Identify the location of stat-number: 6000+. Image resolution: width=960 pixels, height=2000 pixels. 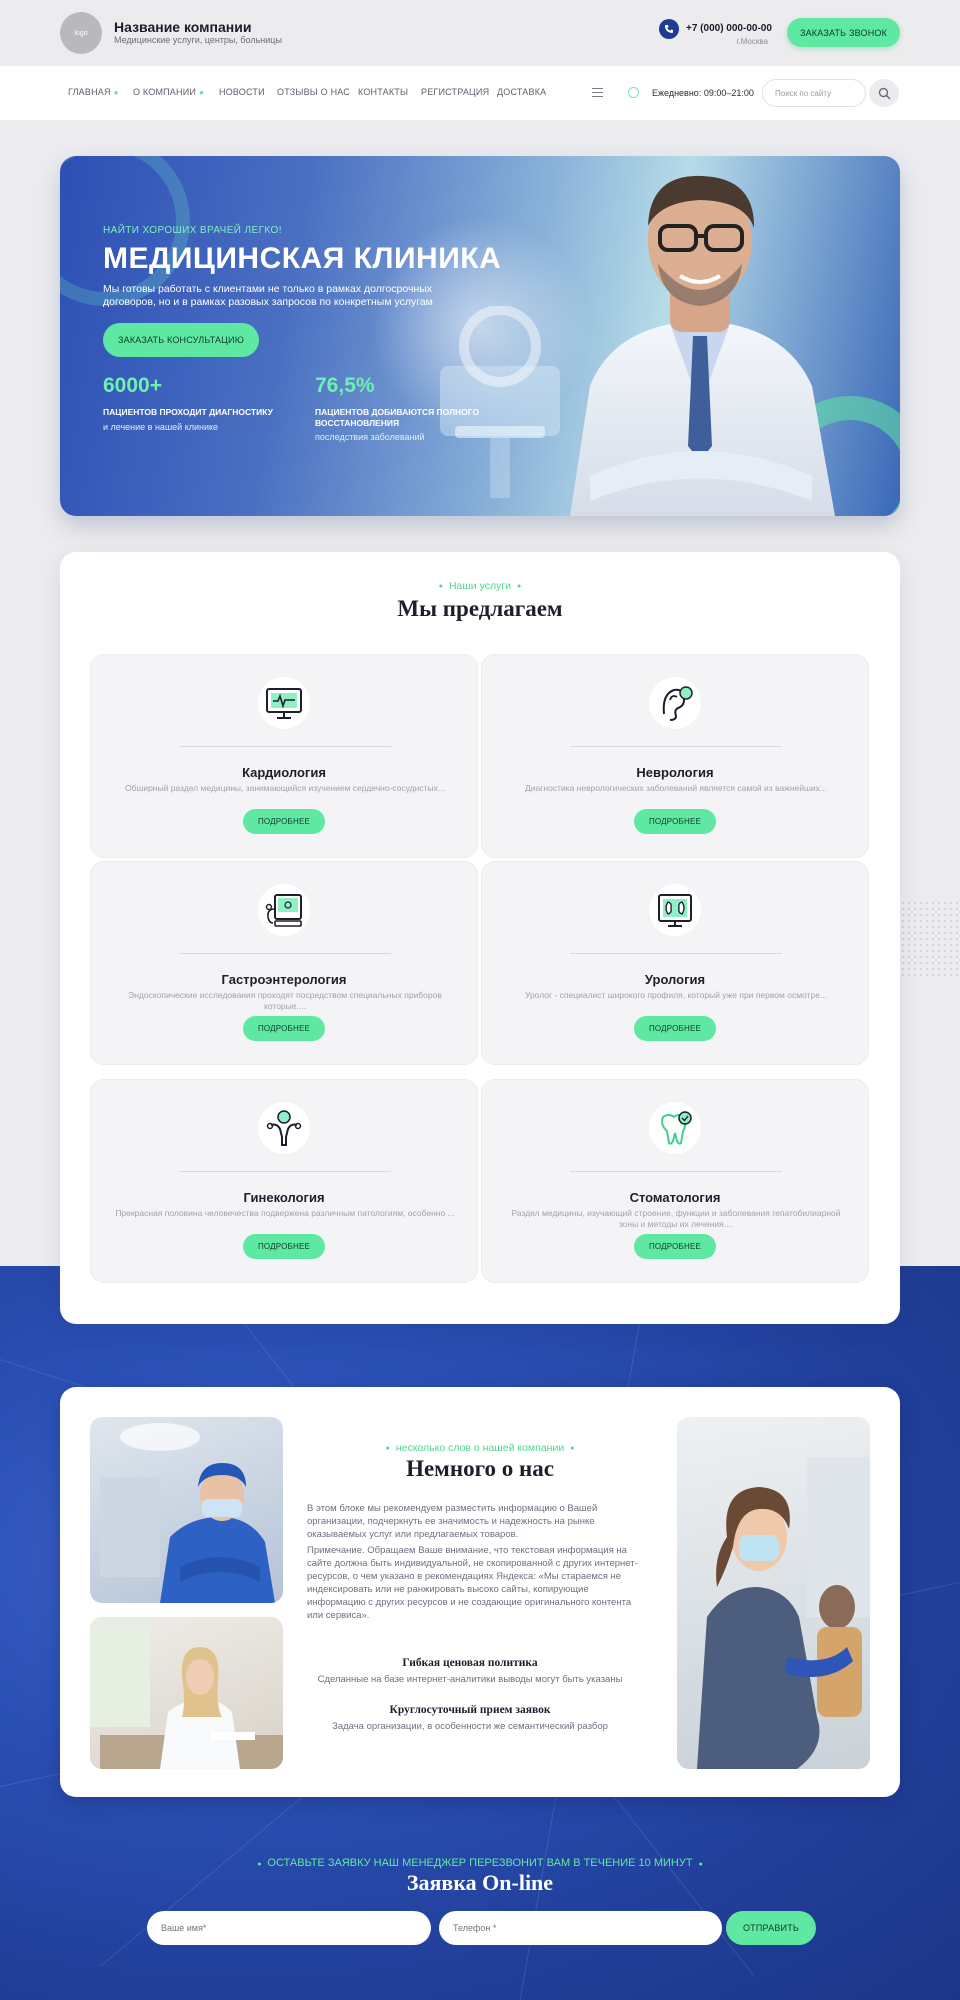
(132, 385).